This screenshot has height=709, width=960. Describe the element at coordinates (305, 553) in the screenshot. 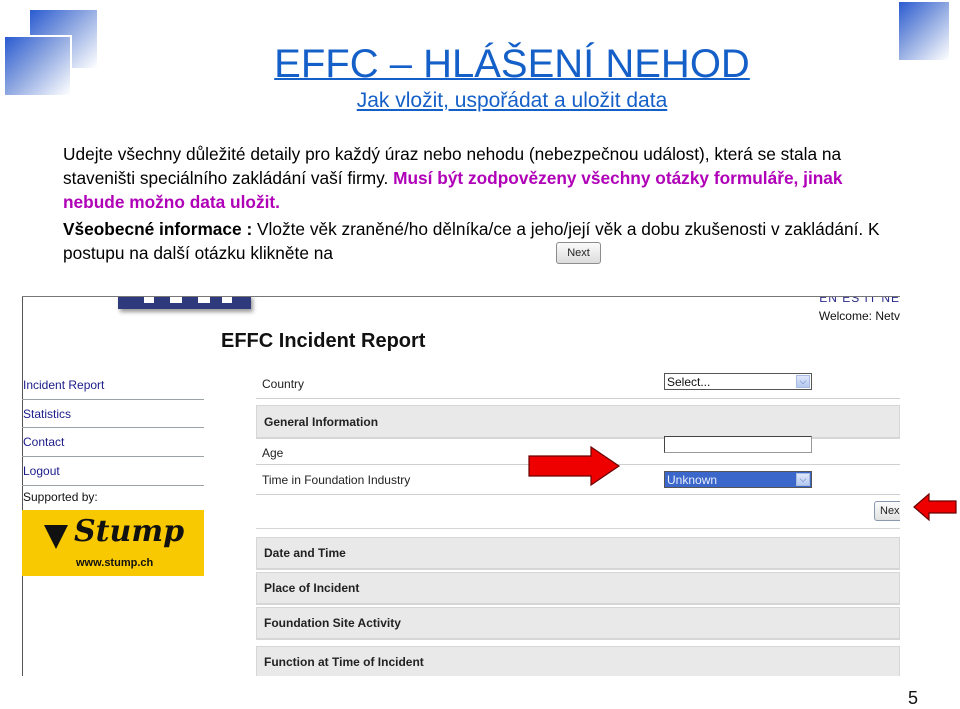

I see `section-label: Date and Time` at that location.